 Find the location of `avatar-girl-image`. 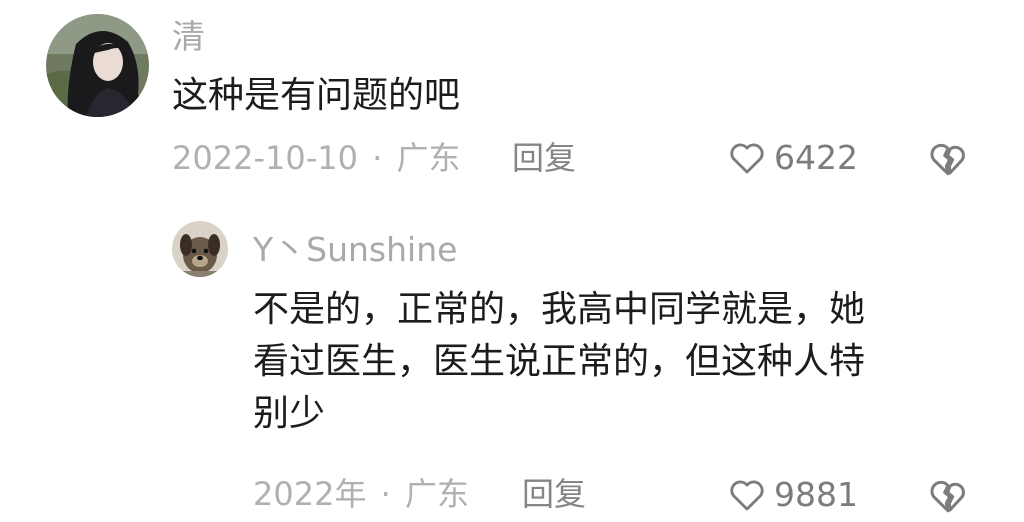

avatar-girl-image is located at coordinates (97, 65).